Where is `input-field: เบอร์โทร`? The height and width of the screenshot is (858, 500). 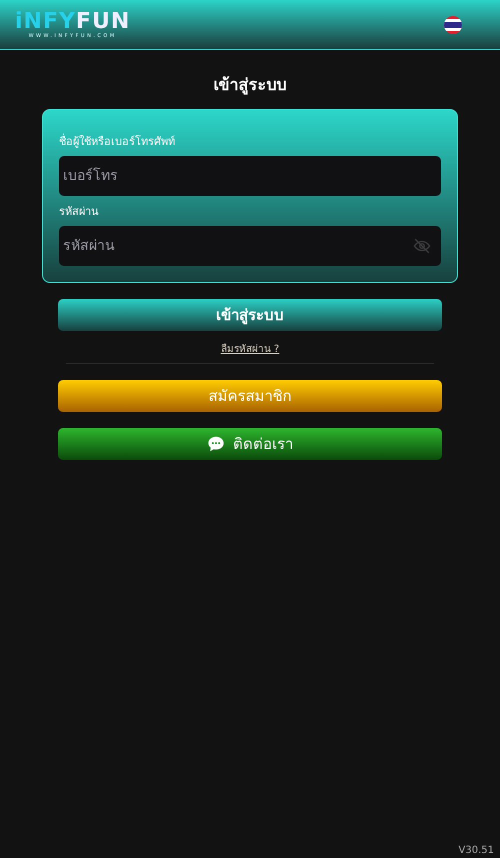
input-field: เบอร์โทร is located at coordinates (250, 176).